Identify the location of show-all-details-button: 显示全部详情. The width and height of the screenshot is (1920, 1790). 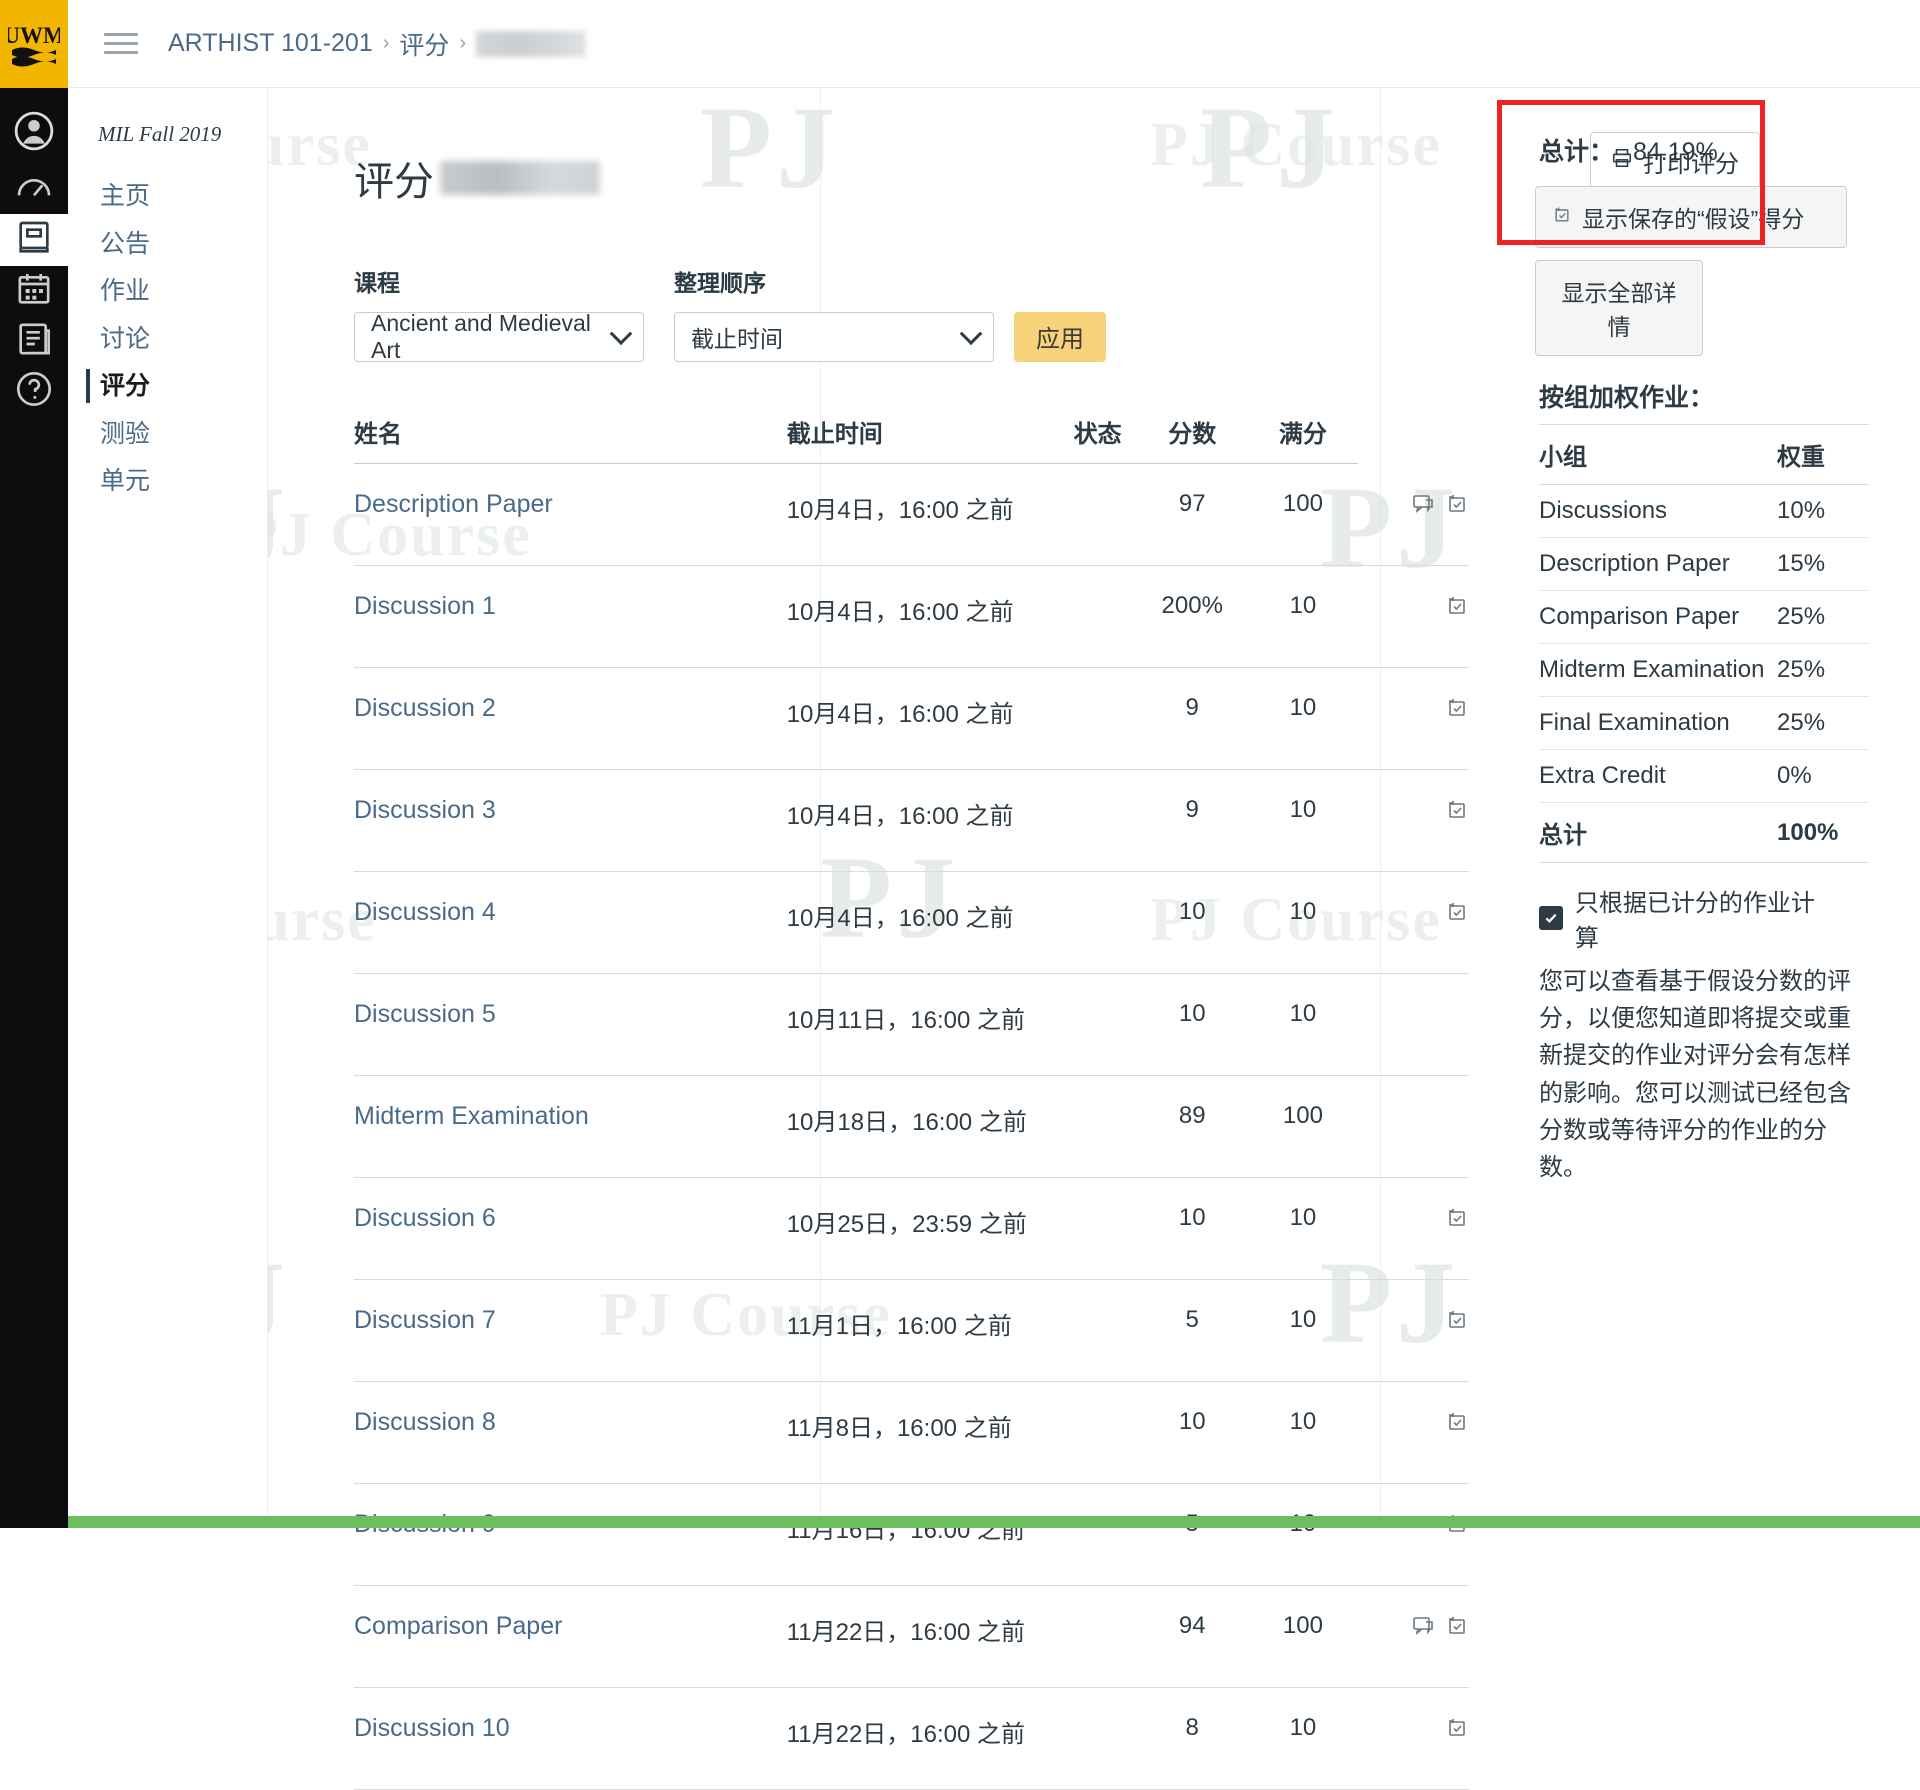
(1619, 308).